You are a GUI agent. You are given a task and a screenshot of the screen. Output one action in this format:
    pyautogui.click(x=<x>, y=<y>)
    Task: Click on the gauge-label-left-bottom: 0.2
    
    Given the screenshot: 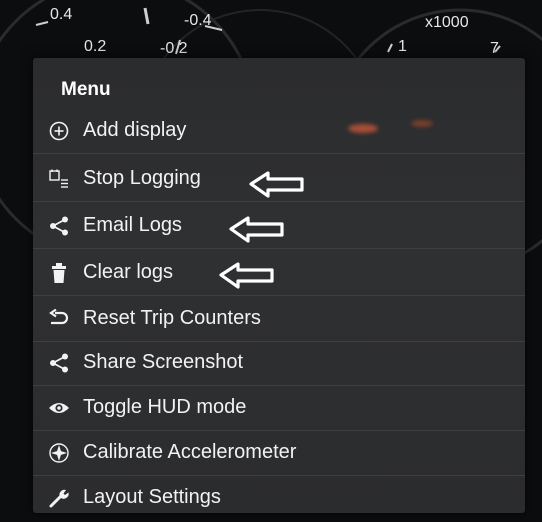 What is the action you would take?
    pyautogui.click(x=95, y=46)
    